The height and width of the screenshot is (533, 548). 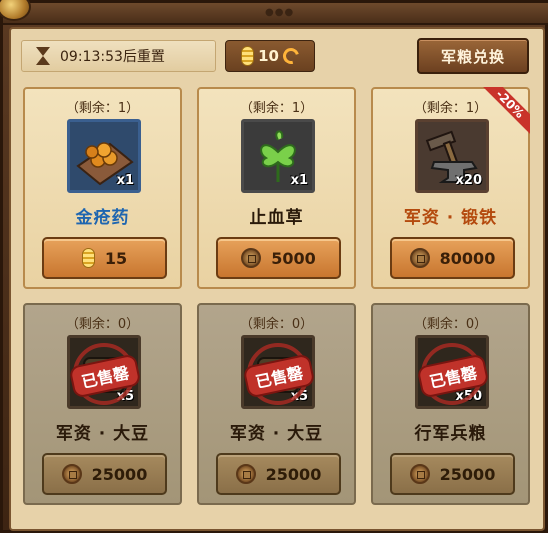 I want to click on hourglass-icon, so click(x=43, y=56).